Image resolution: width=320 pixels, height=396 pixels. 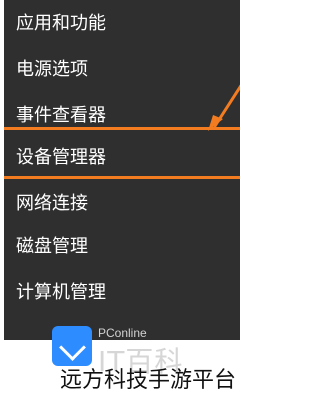 What do you see at coordinates (52, 70) in the screenshot?
I see `menu-item-power-options: 电源选项` at bounding box center [52, 70].